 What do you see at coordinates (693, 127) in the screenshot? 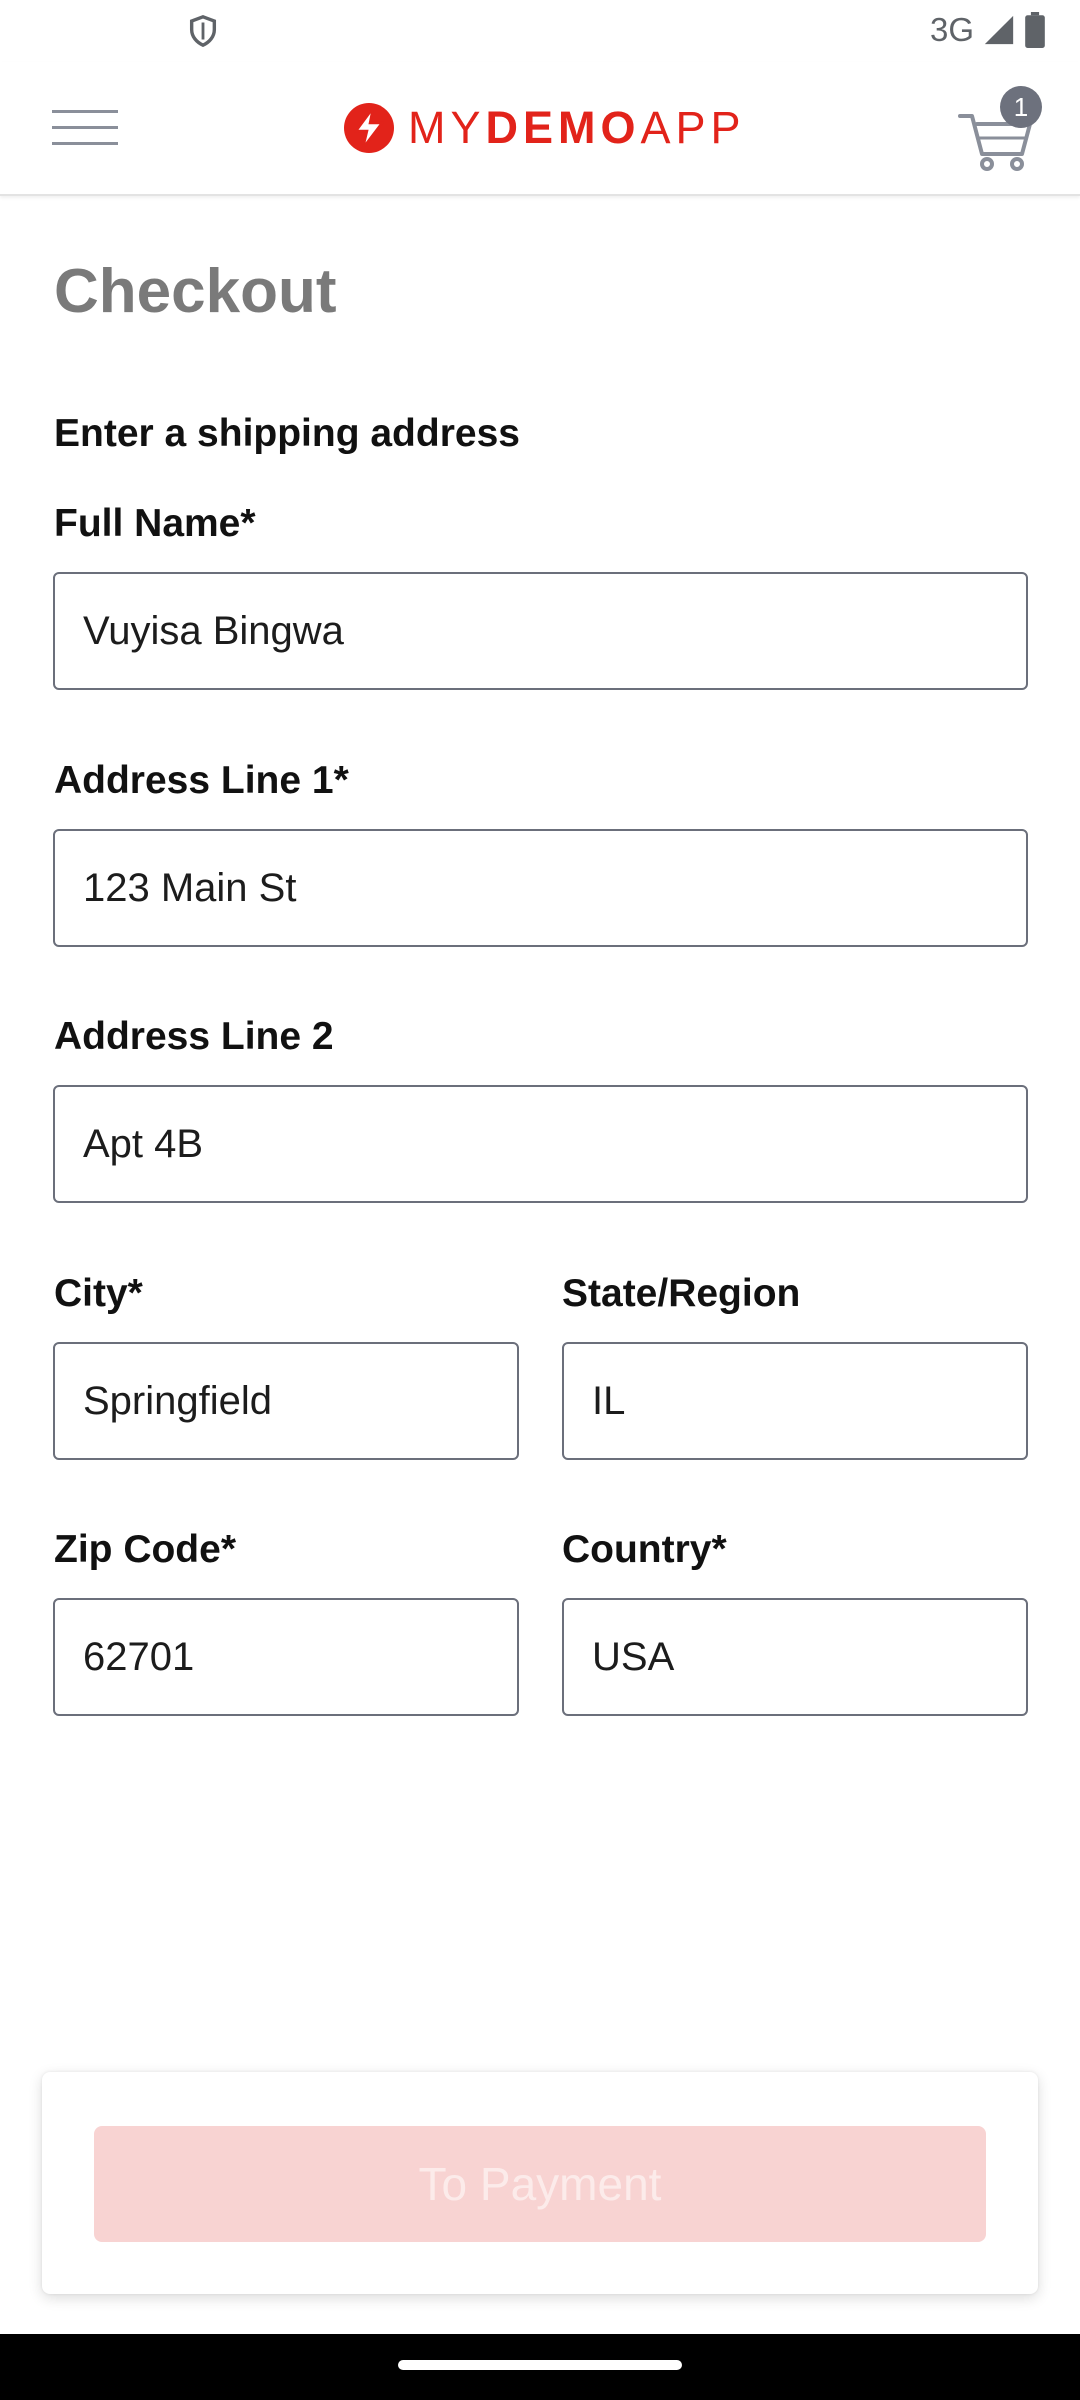
I see `logo-text-app: APP` at bounding box center [693, 127].